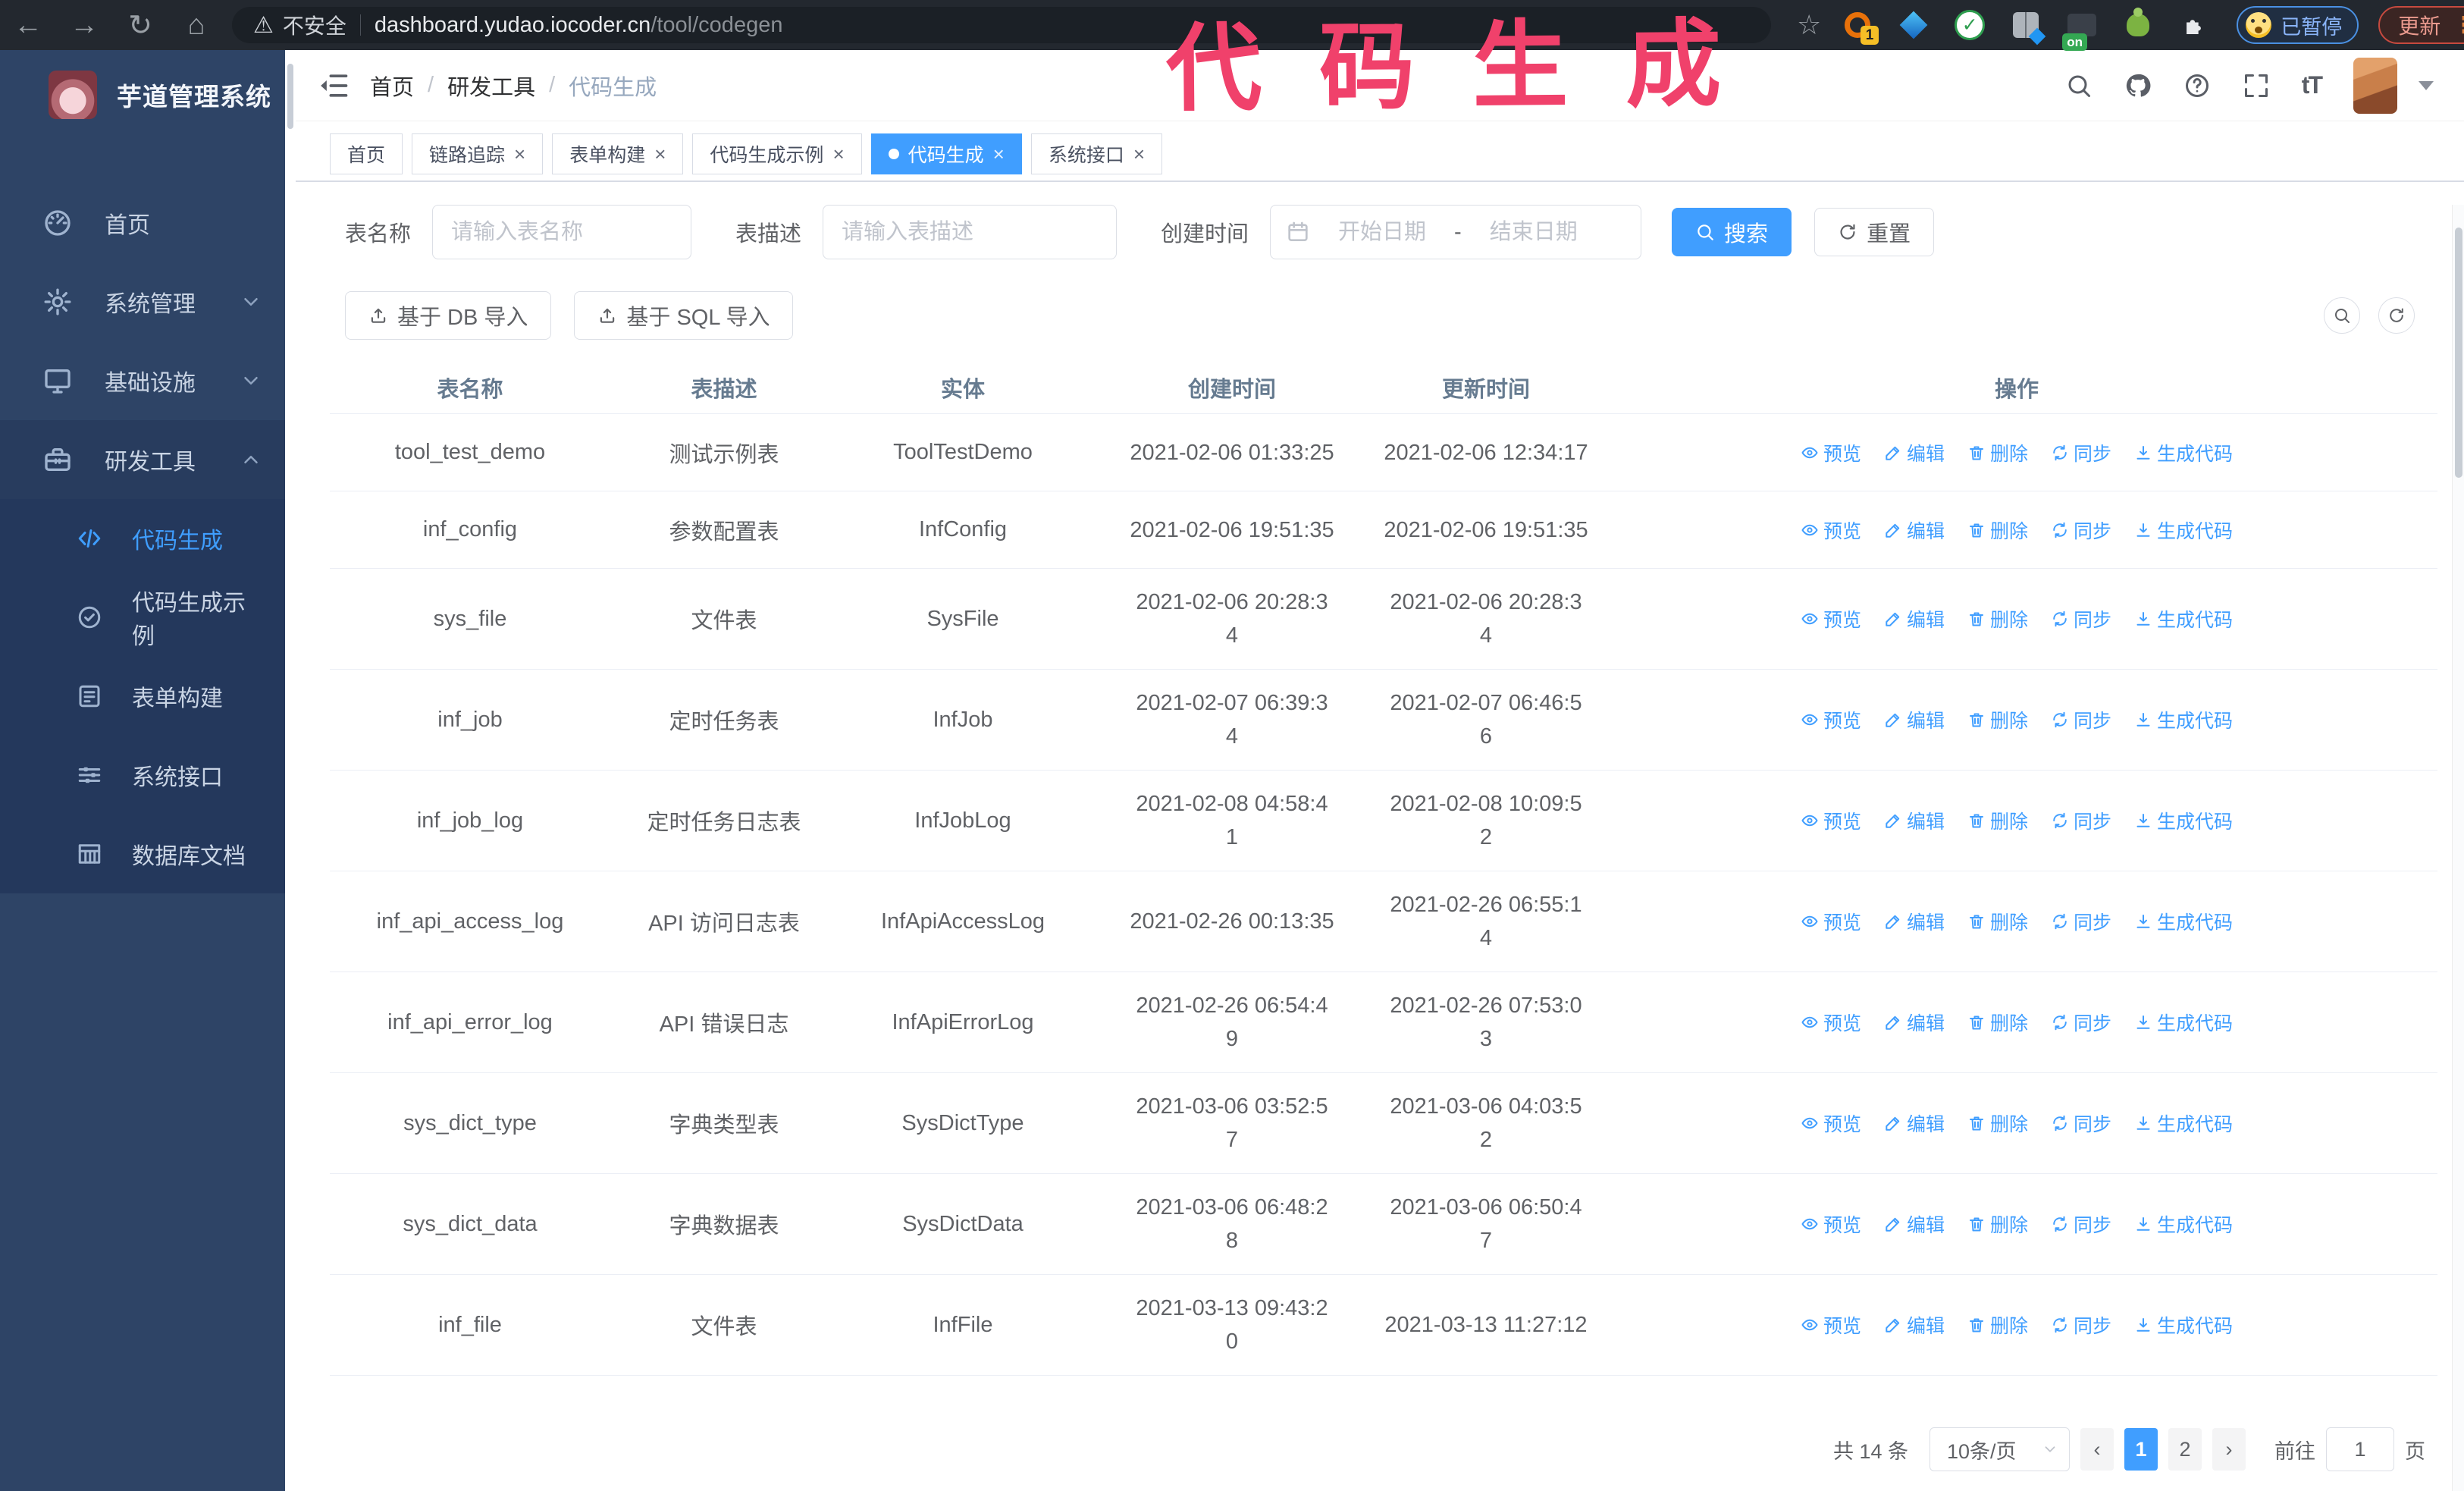 This screenshot has height=1491, width=2464. Describe the element at coordinates (196, 25) in the screenshot. I see `home-icon: ⌂` at that location.